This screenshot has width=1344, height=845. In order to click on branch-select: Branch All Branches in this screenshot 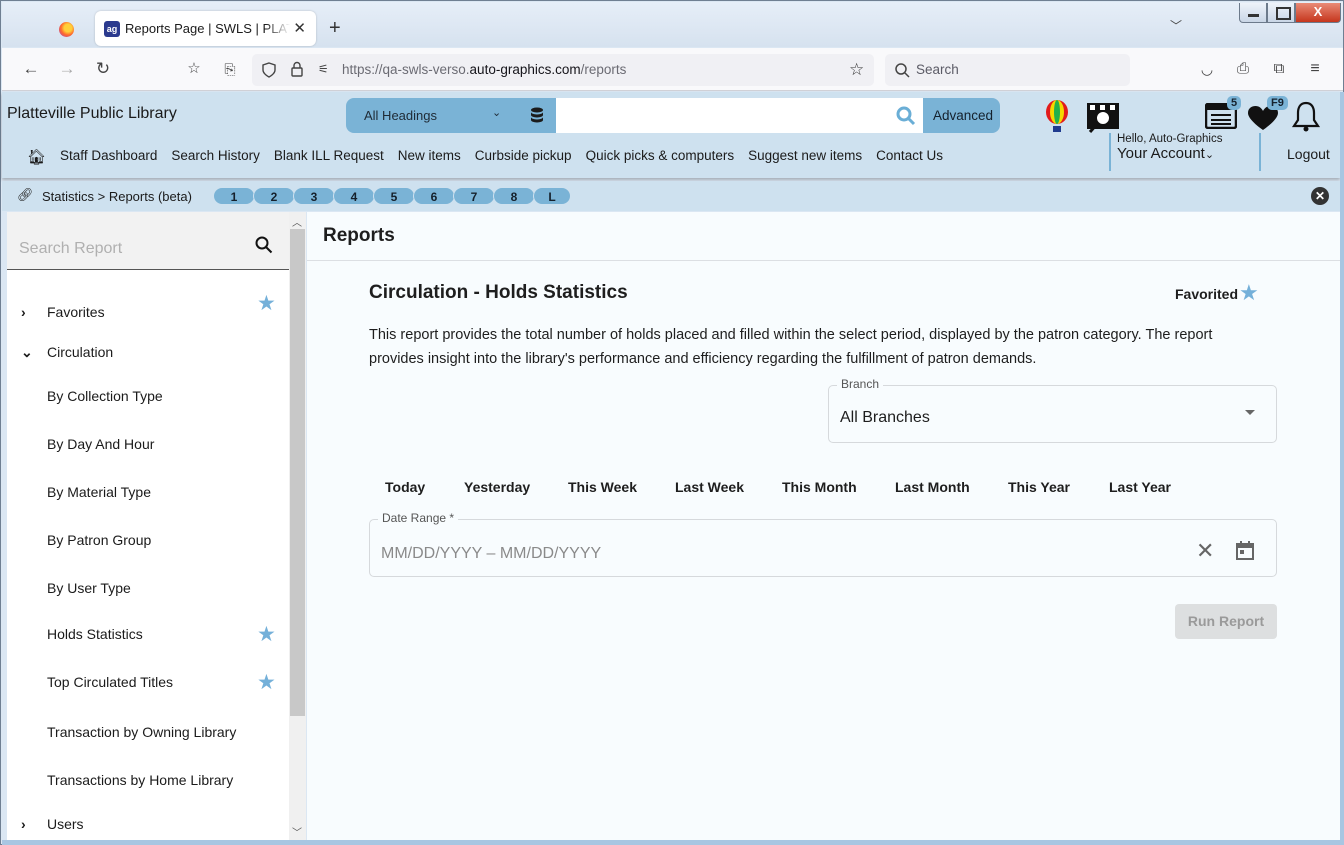, I will do `click(1052, 410)`.